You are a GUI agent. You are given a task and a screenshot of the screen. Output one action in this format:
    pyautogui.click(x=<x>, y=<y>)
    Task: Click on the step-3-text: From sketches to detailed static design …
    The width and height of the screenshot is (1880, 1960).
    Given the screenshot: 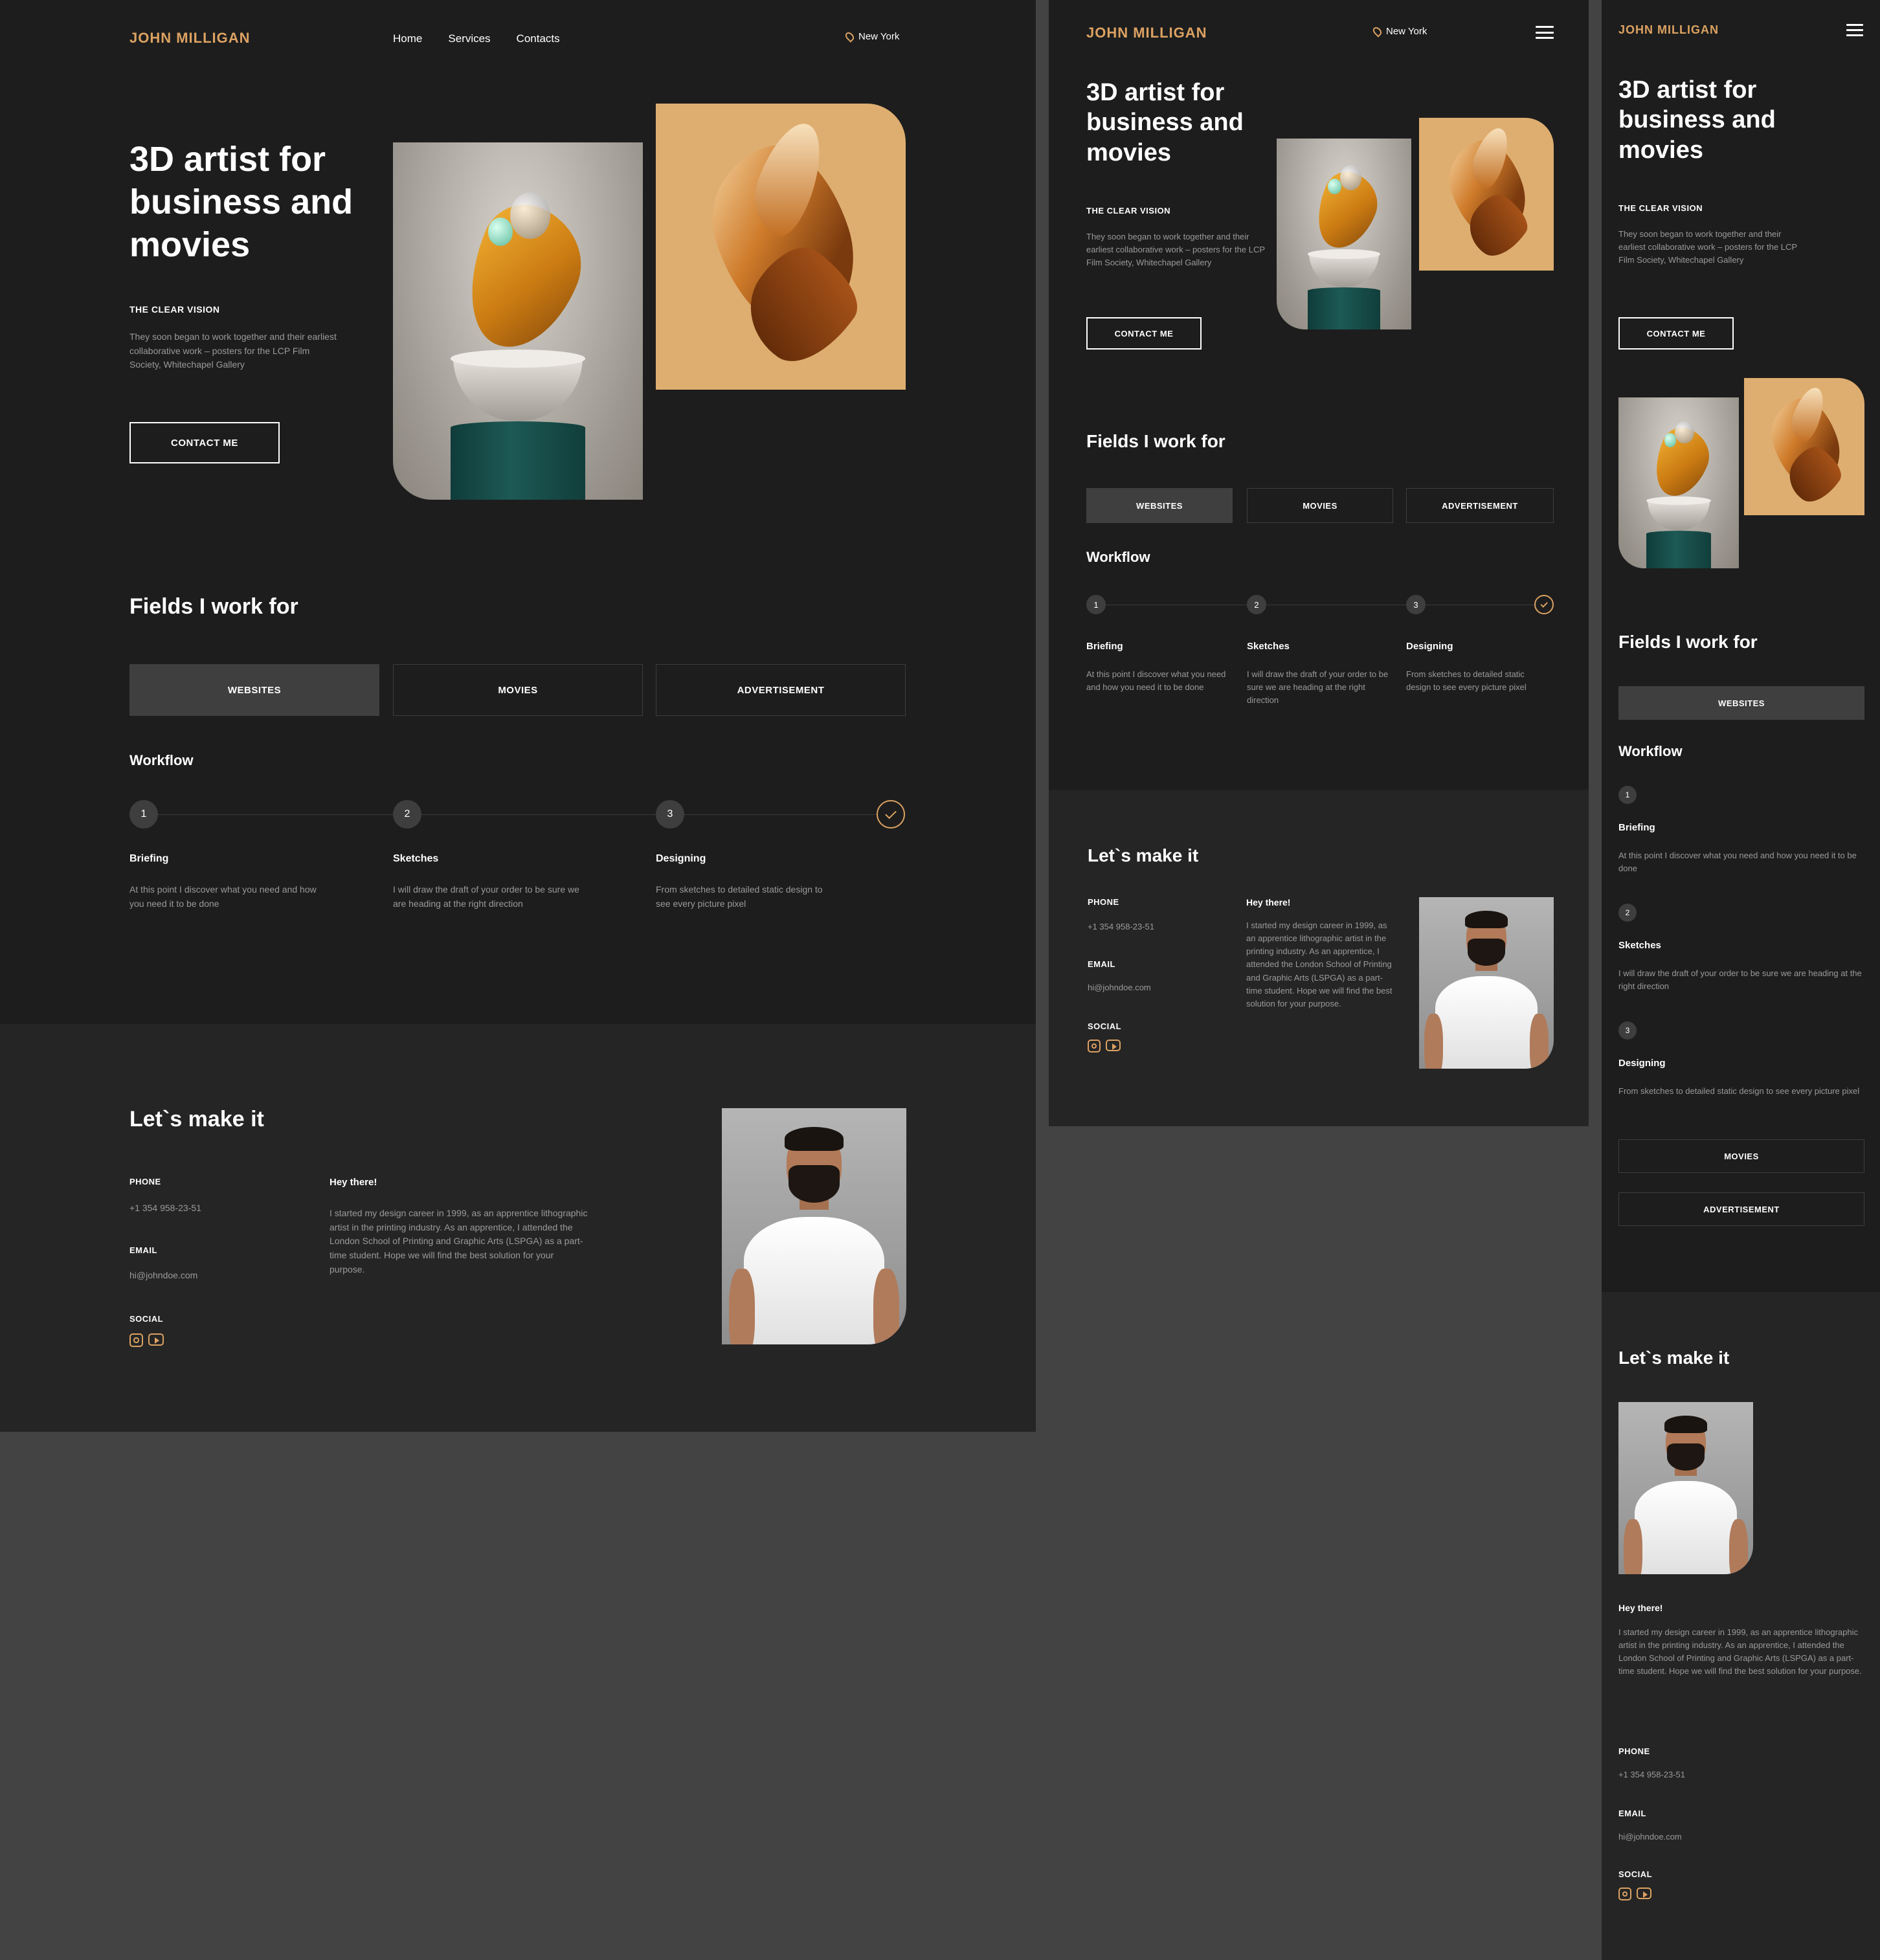 What is the action you would take?
    pyautogui.click(x=739, y=897)
    